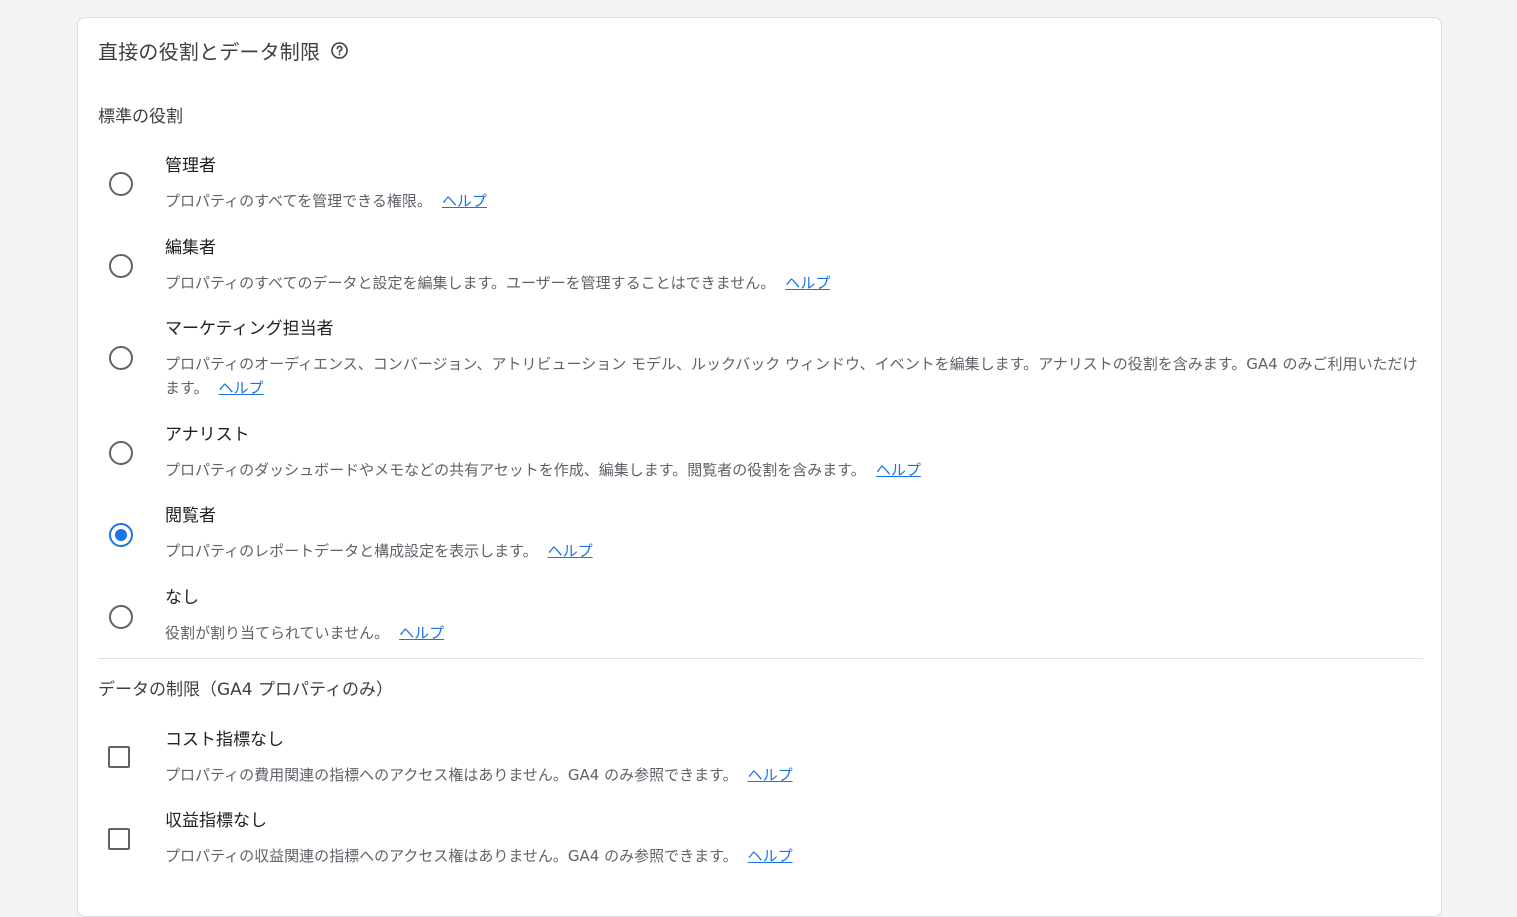 This screenshot has width=1517, height=917. I want to click on role-description: プロパティのレポートデータと構成設定を表示します。 ヘルプ, so click(379, 551).